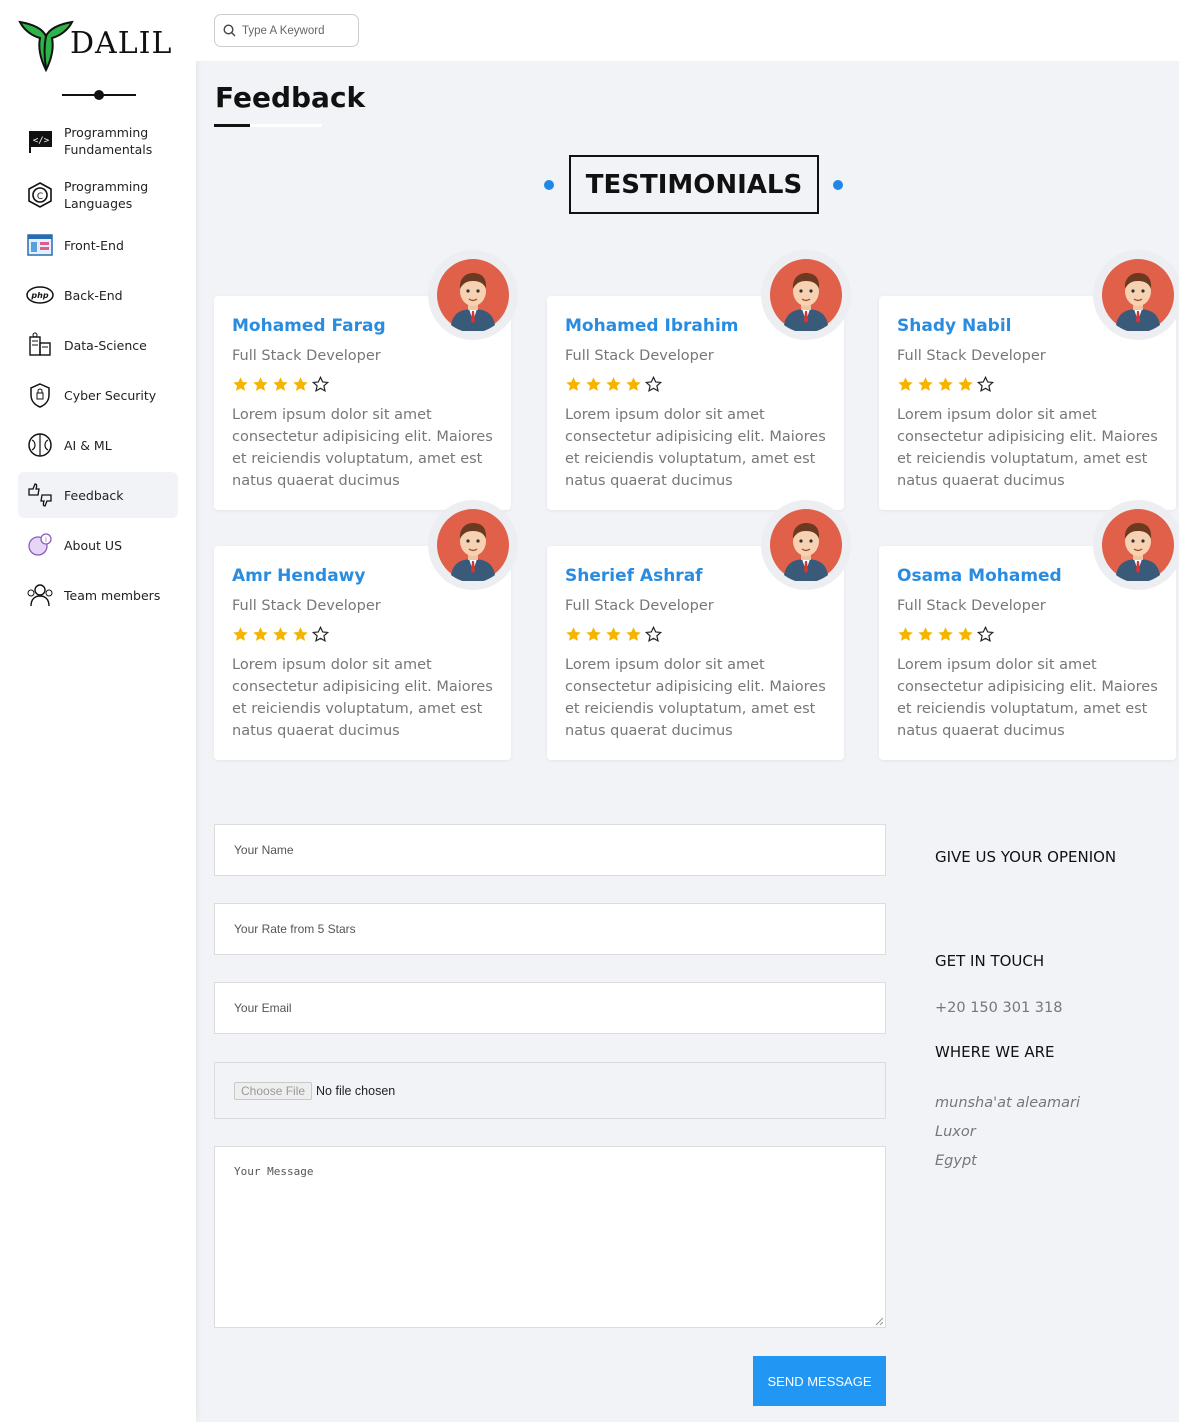 This screenshot has height=1422, width=1179. I want to click on search-box, so click(286, 30).